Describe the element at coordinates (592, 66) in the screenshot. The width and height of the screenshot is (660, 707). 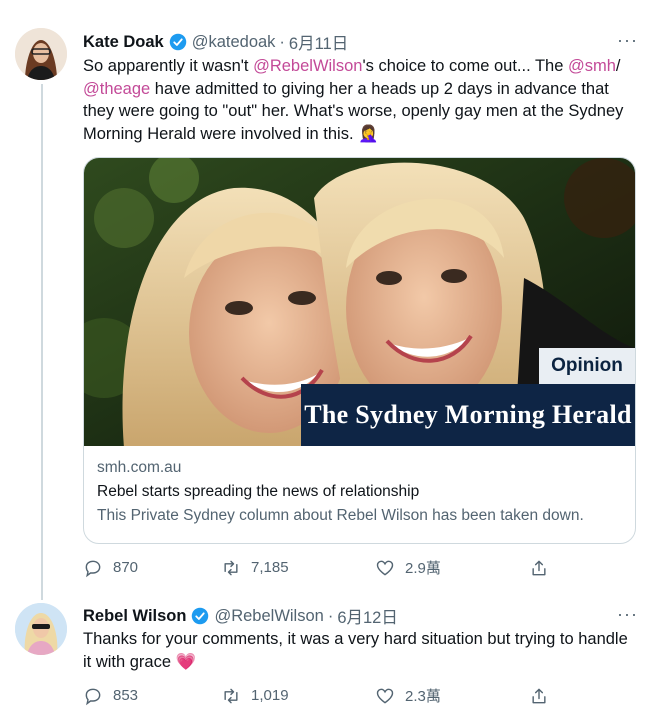
I see `mention-link: @smh` at that location.